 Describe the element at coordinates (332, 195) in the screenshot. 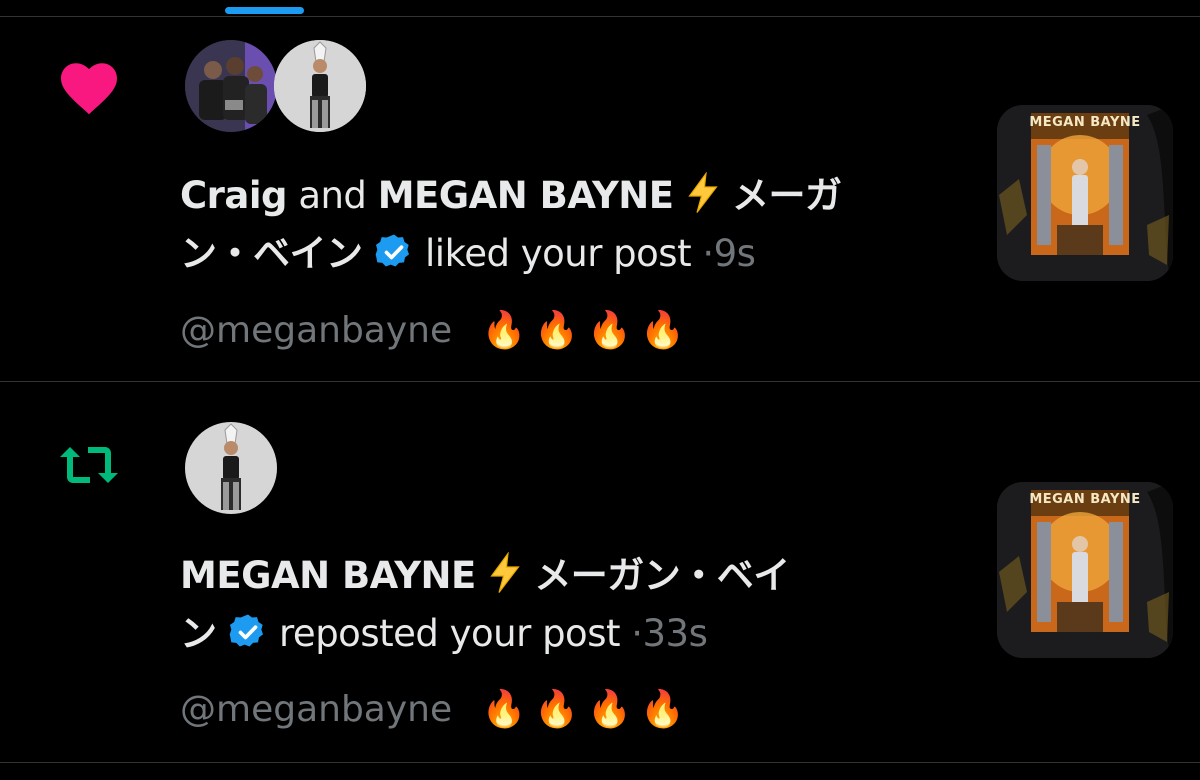

I see `joiner-text: and` at that location.